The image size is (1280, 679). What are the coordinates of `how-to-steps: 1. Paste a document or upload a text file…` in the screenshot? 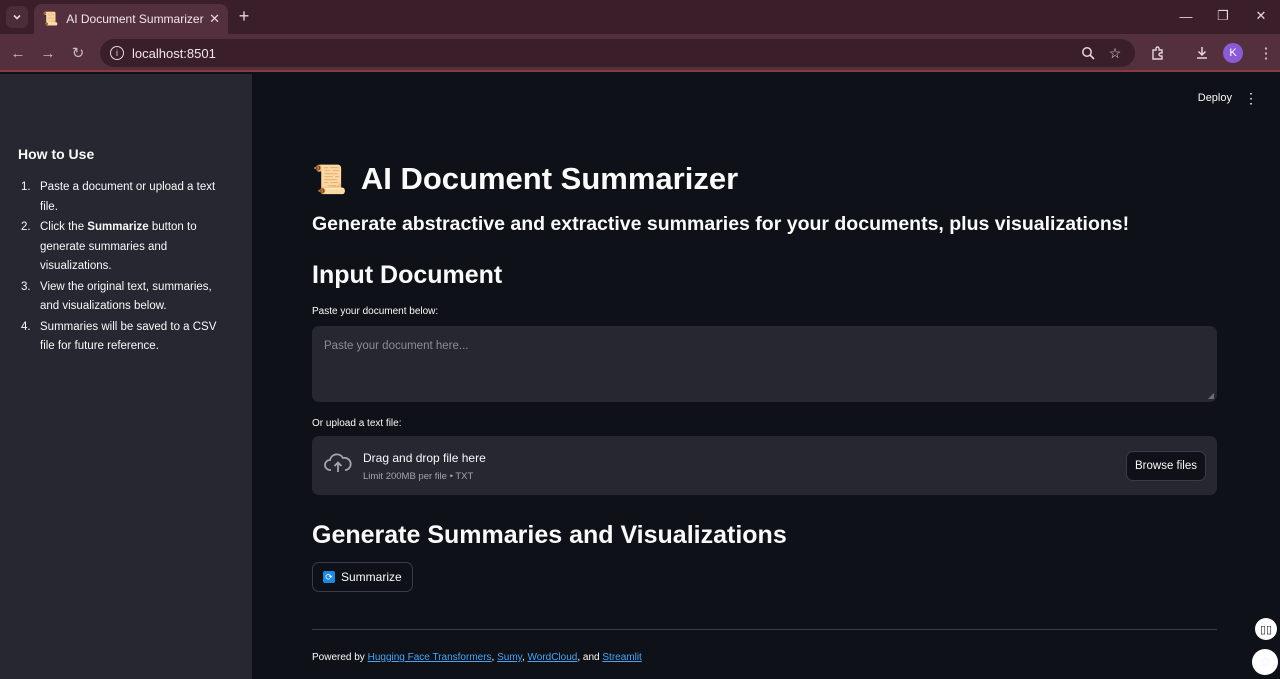 It's located at (126, 267).